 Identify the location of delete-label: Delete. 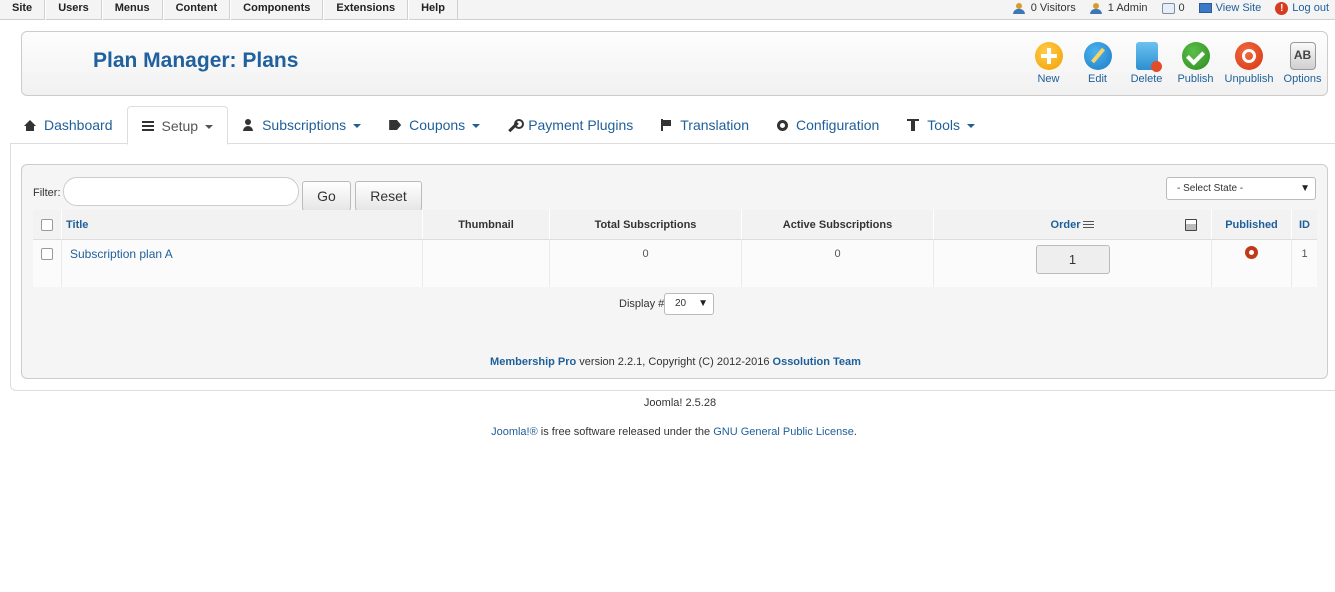
(1146, 79).